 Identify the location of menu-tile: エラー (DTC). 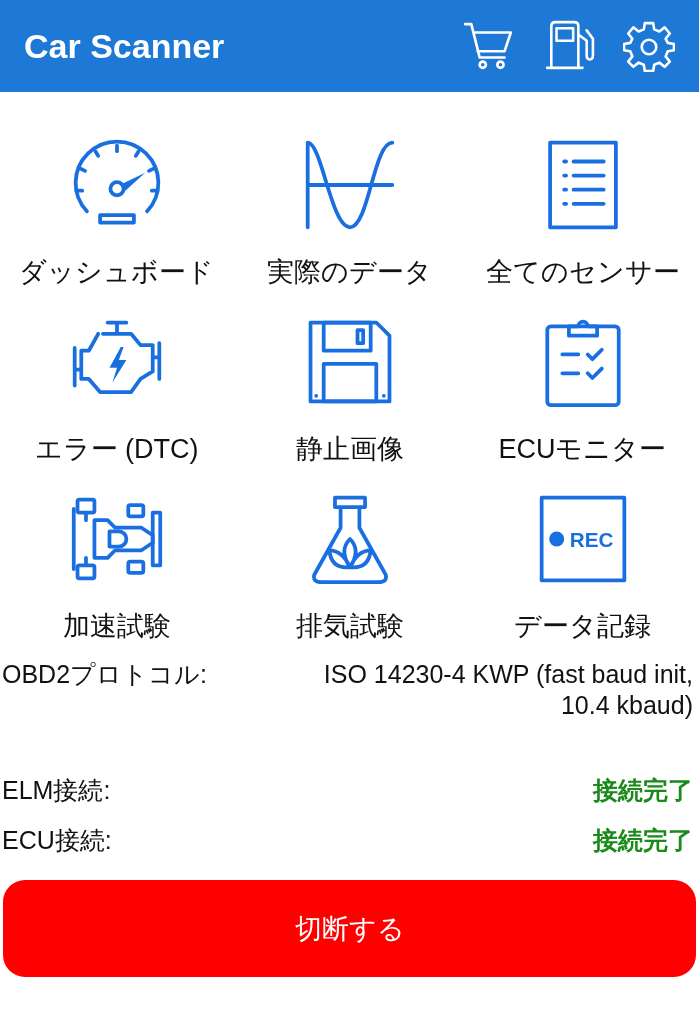
(116, 403).